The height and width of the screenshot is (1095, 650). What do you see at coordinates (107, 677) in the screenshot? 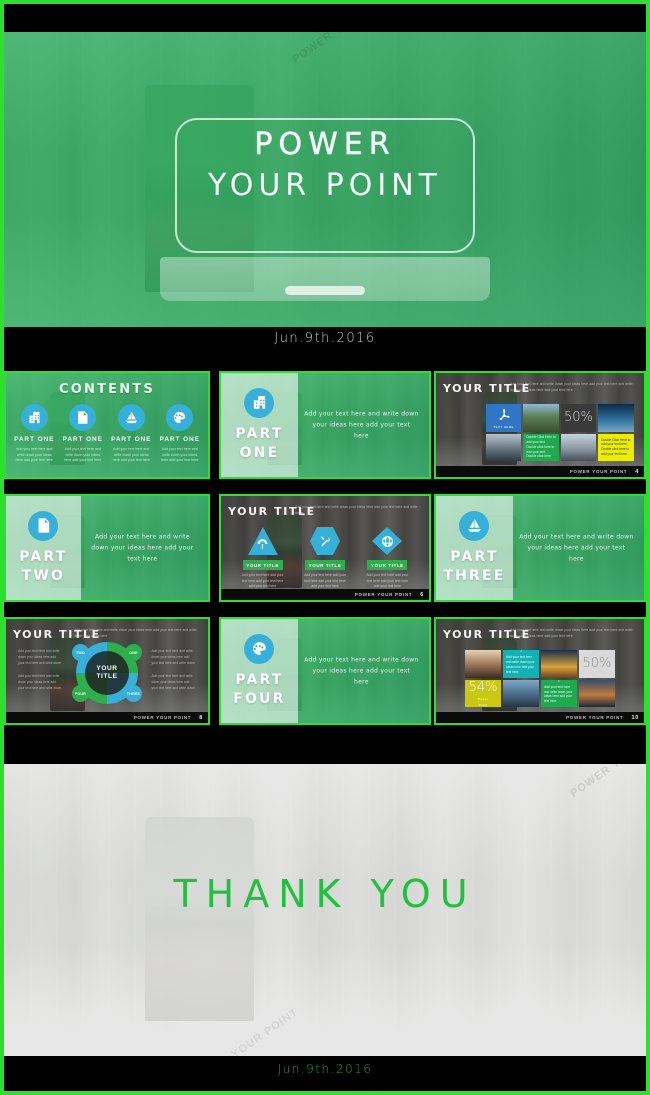
I see `donut-center-line2: TITLE` at bounding box center [107, 677].